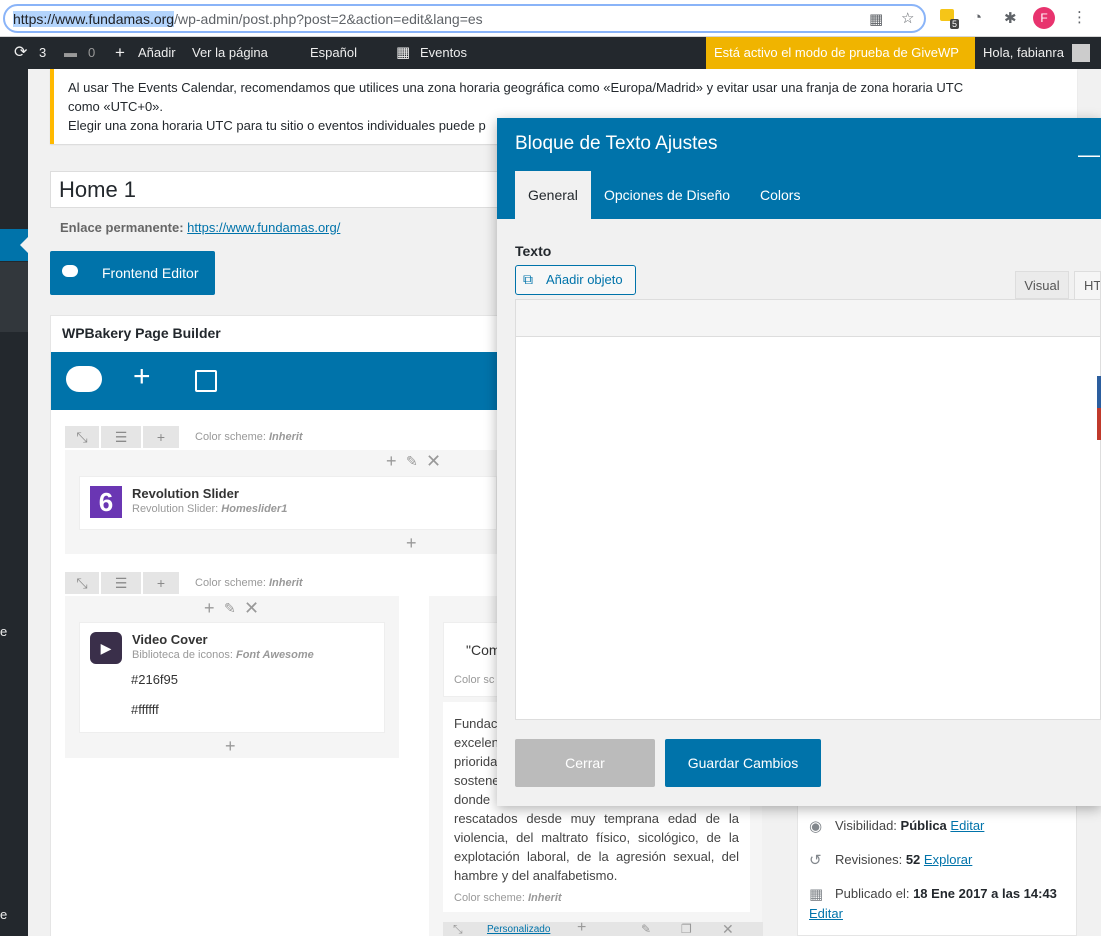 Image resolution: width=1101 pixels, height=936 pixels. I want to click on comments-icon: ▬, so click(70, 53).